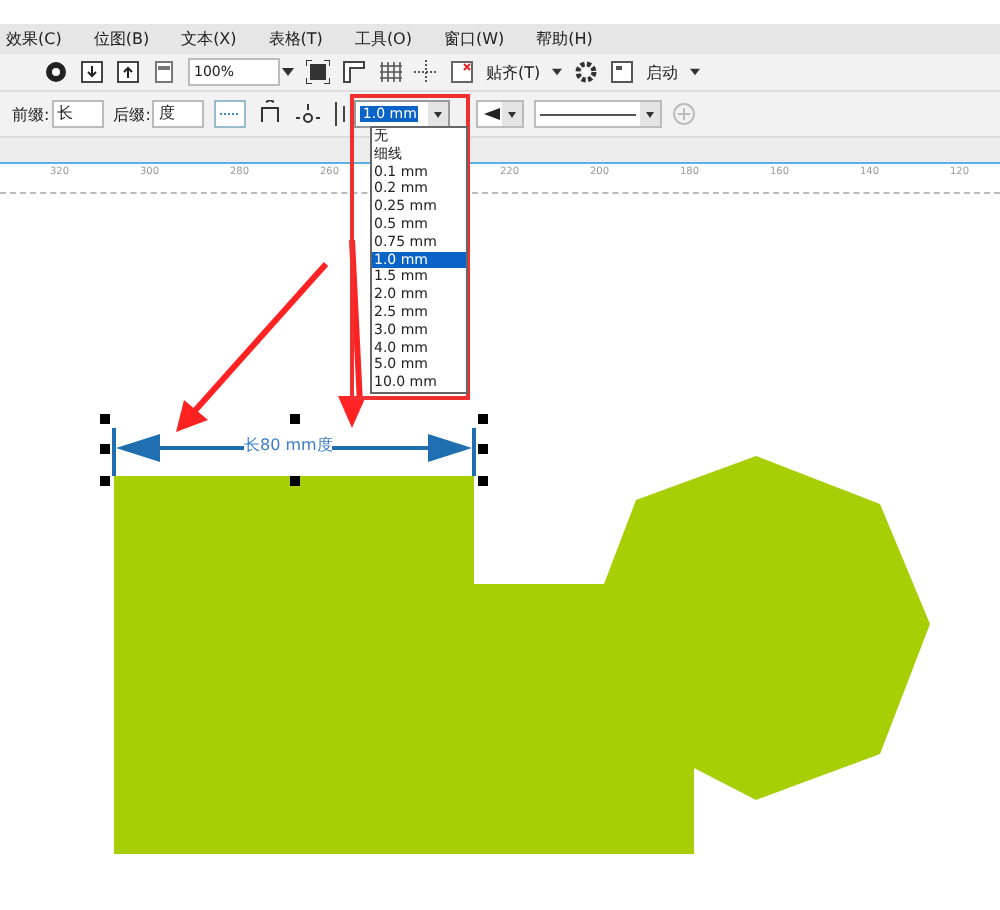 This screenshot has width=1000, height=910. I want to click on menu-item: 窗口(W), so click(474, 39).